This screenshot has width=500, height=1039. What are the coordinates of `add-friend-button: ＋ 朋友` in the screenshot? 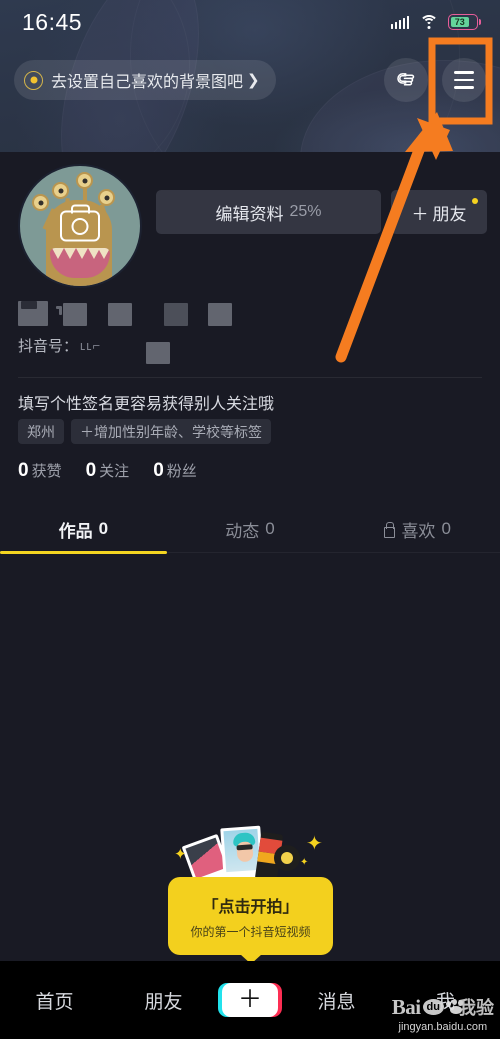 It's located at (439, 212).